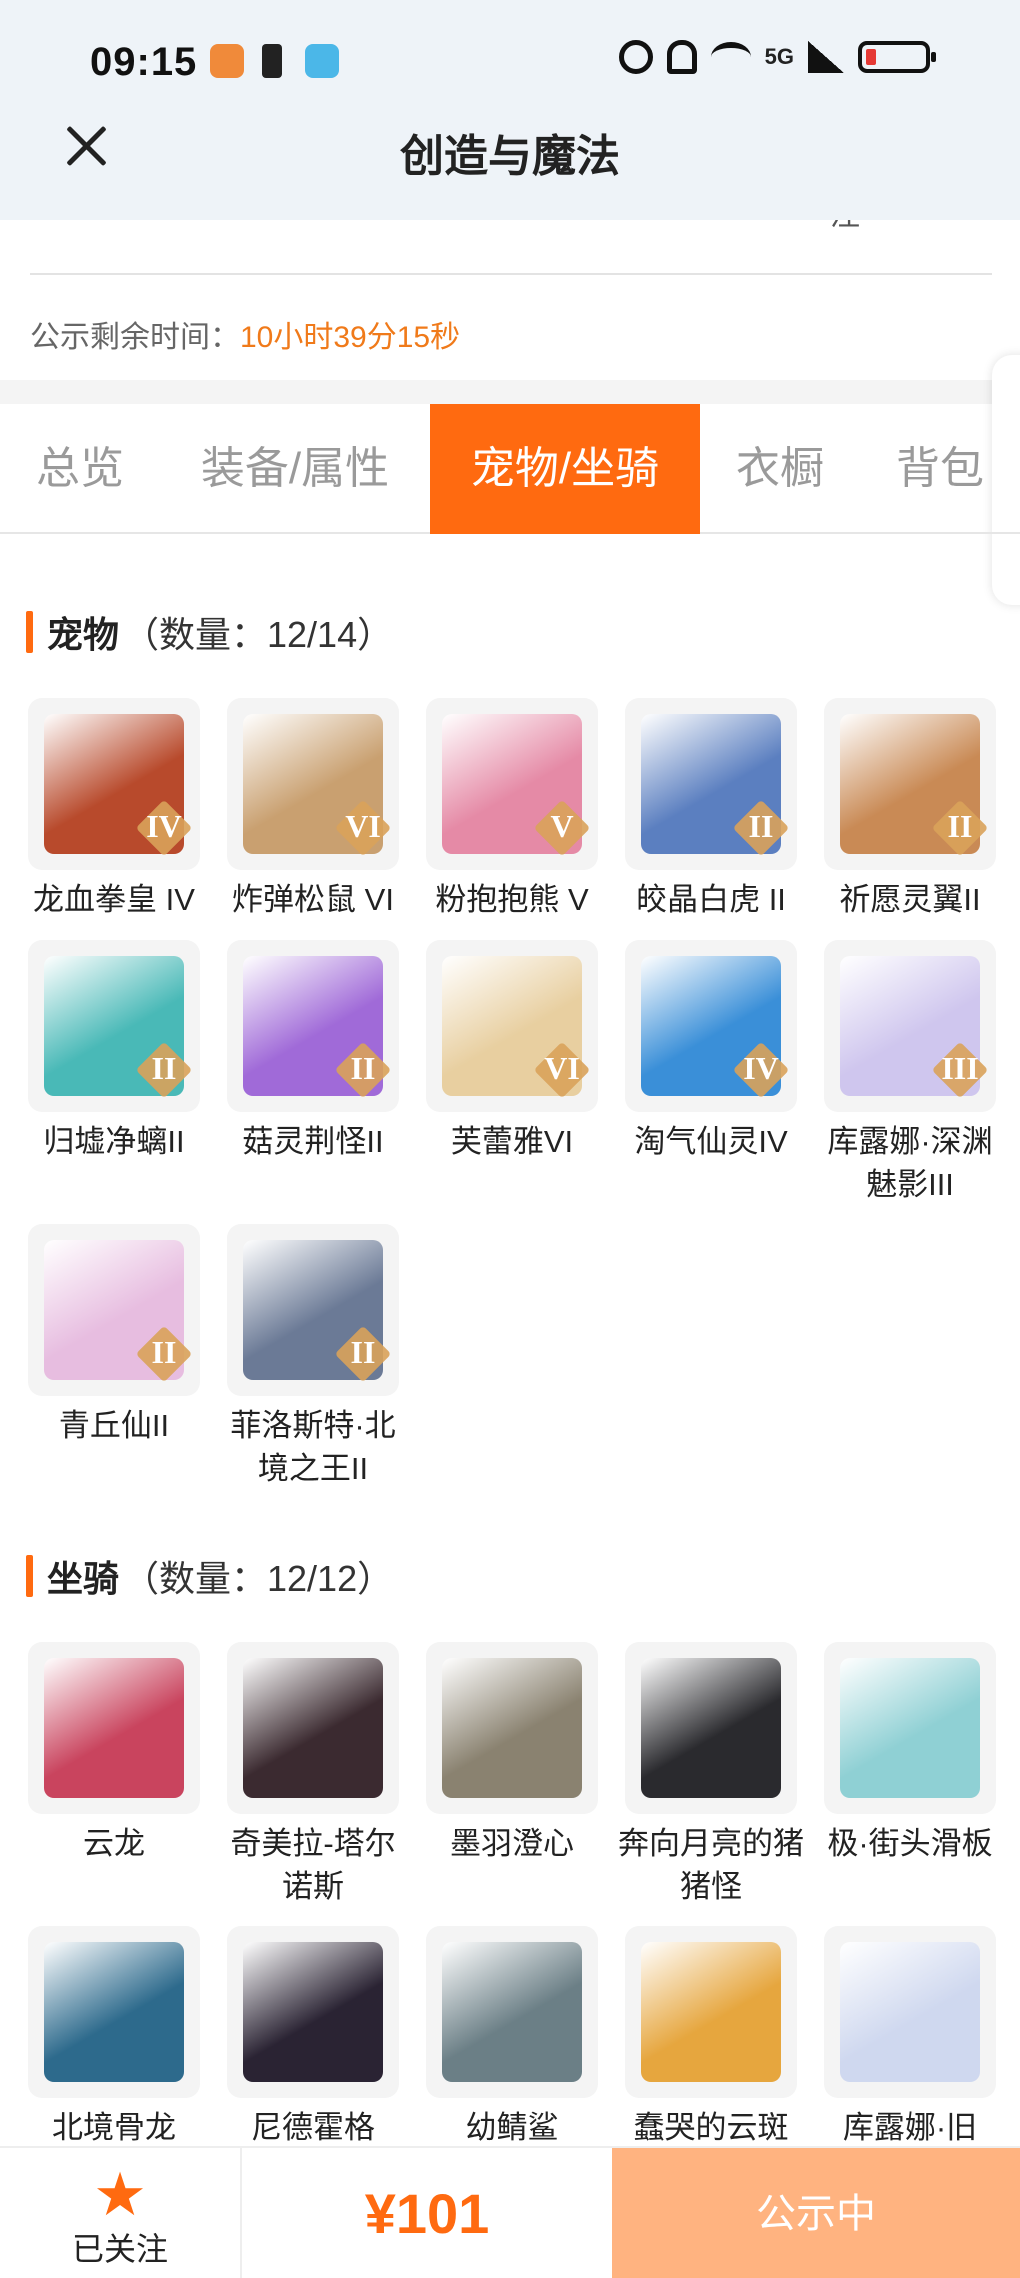  What do you see at coordinates (910, 1163) in the screenshot?
I see `item-name: 库露娜·深渊魅影III` at bounding box center [910, 1163].